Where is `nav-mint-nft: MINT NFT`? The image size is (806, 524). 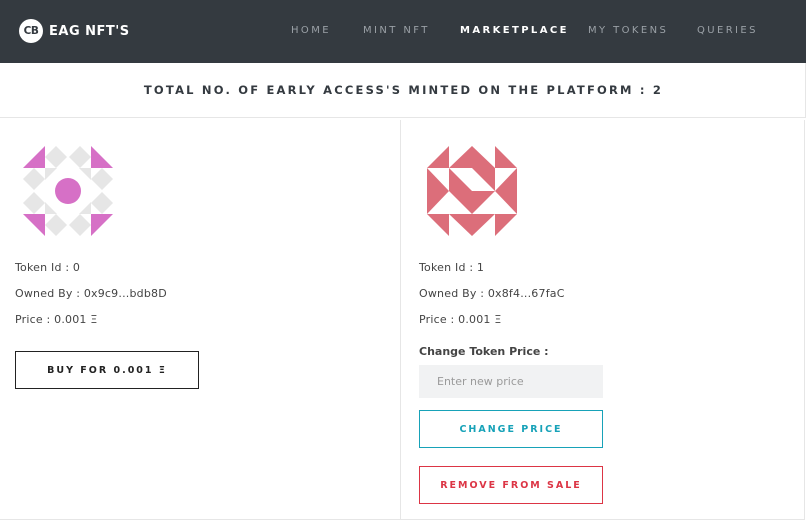 nav-mint-nft: MINT NFT is located at coordinates (396, 30).